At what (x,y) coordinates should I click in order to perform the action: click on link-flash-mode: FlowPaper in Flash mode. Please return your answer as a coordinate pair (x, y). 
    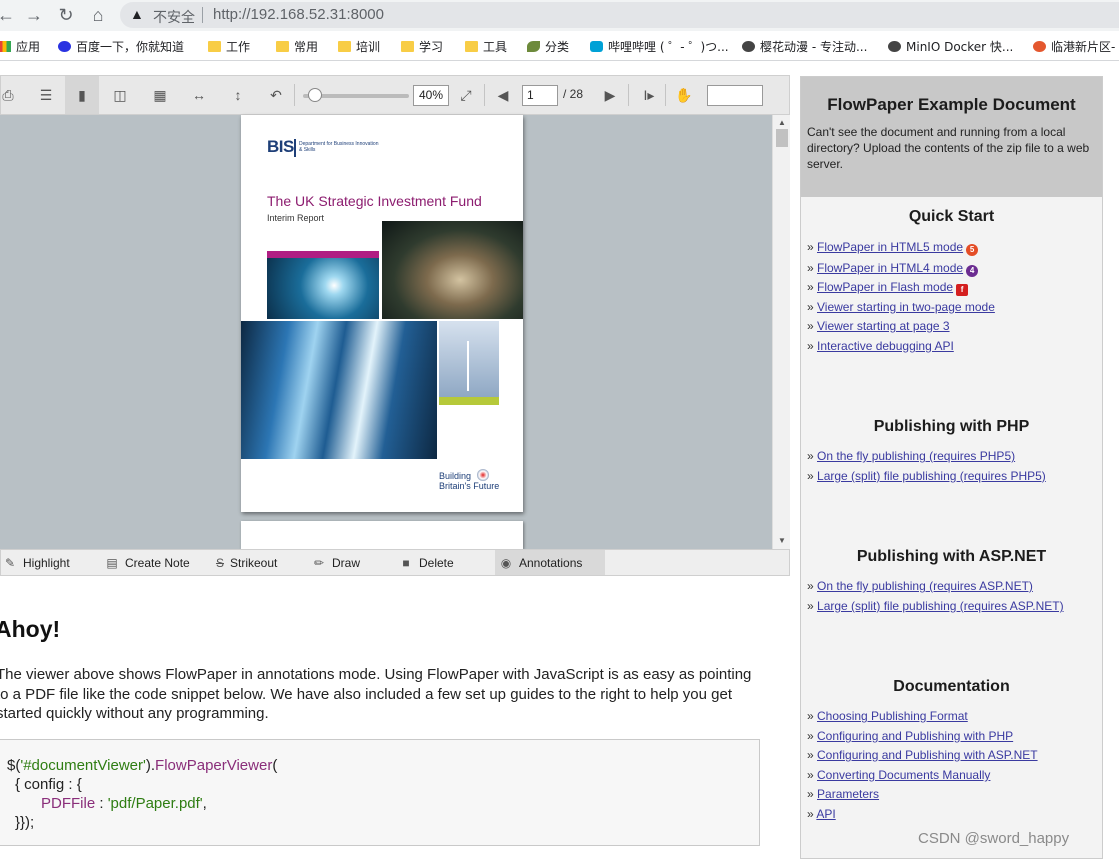
    Looking at the image, I should click on (885, 287).